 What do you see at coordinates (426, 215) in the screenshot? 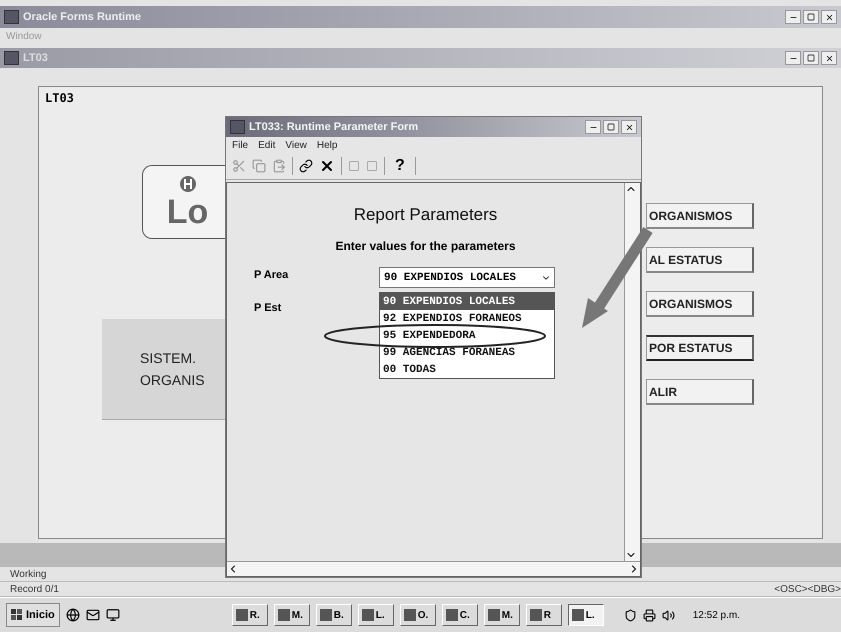
I see `form-heading: Report Parameters` at bounding box center [426, 215].